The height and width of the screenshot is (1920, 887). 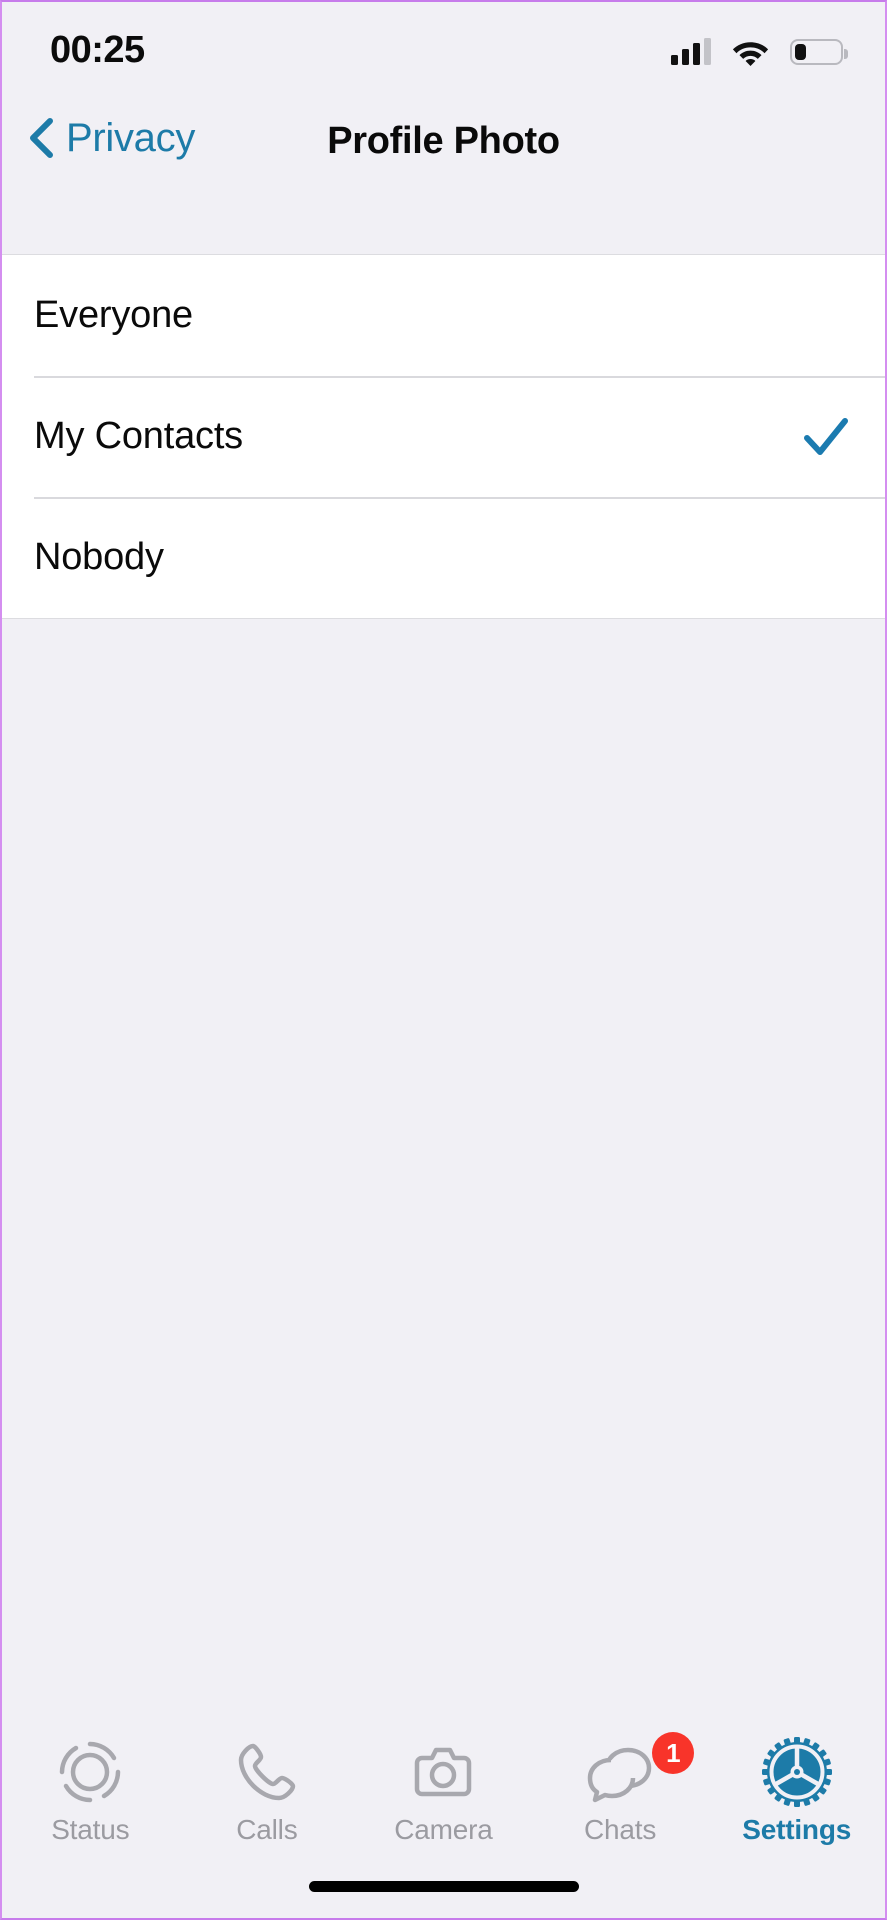 What do you see at coordinates (443, 1886) in the screenshot?
I see `home-indicator` at bounding box center [443, 1886].